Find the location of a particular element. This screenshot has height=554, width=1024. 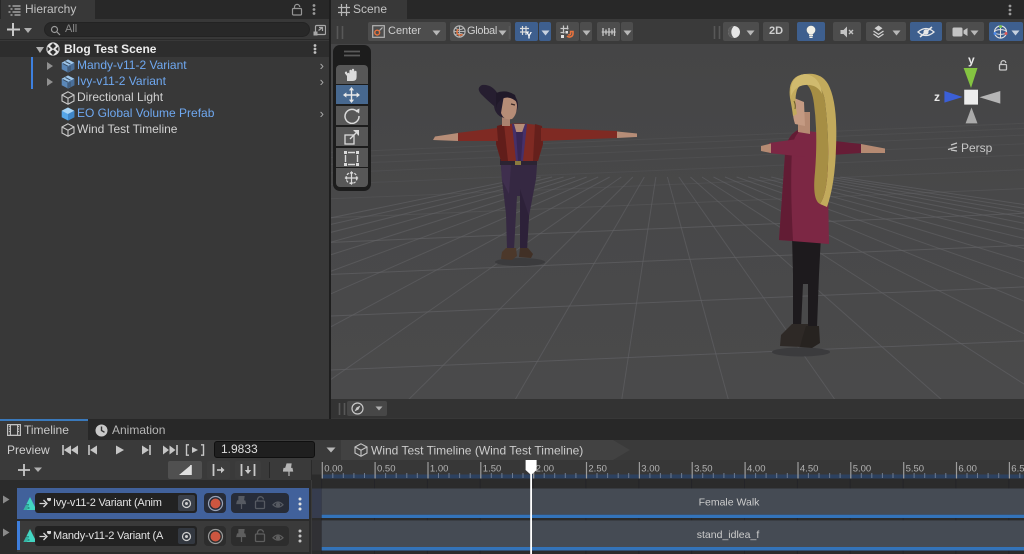

svg-text: y is located at coordinates (971, 60).